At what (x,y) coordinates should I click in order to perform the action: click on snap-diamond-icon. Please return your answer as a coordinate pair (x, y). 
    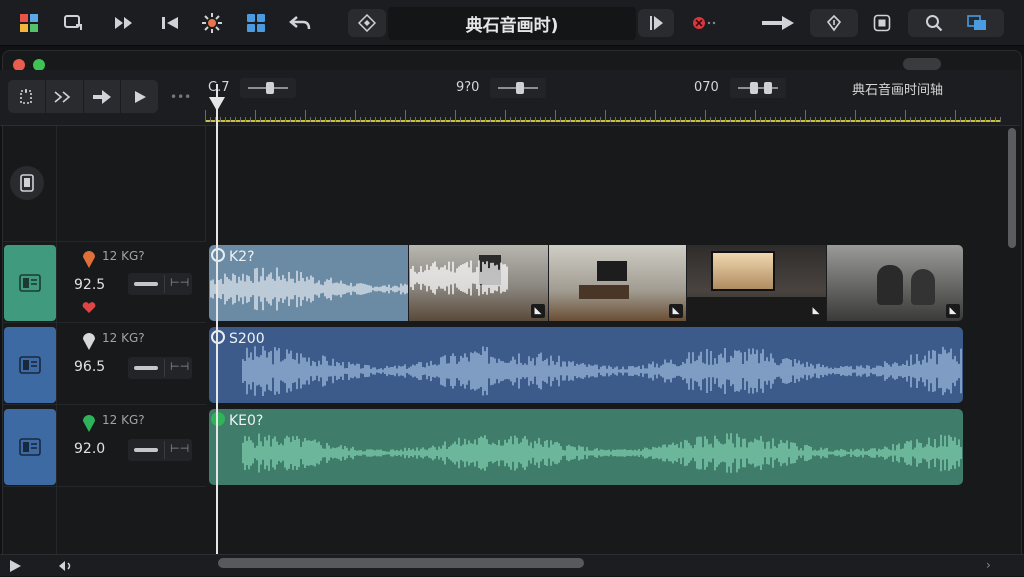
    Looking at the image, I should click on (367, 23).